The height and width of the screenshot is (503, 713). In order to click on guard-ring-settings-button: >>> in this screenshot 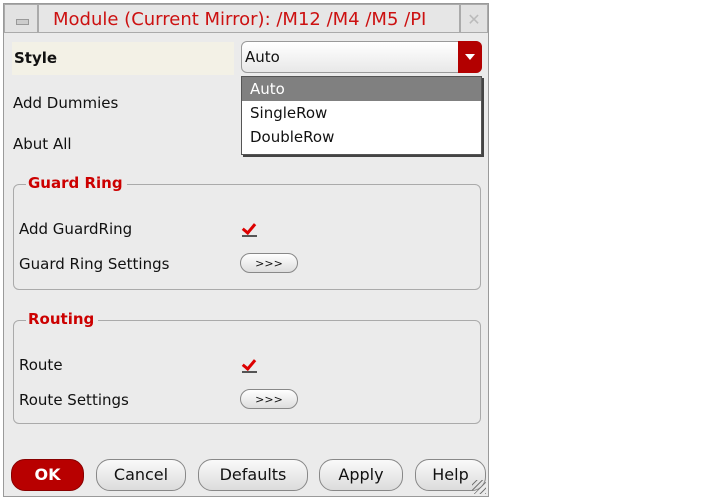, I will do `click(269, 263)`.